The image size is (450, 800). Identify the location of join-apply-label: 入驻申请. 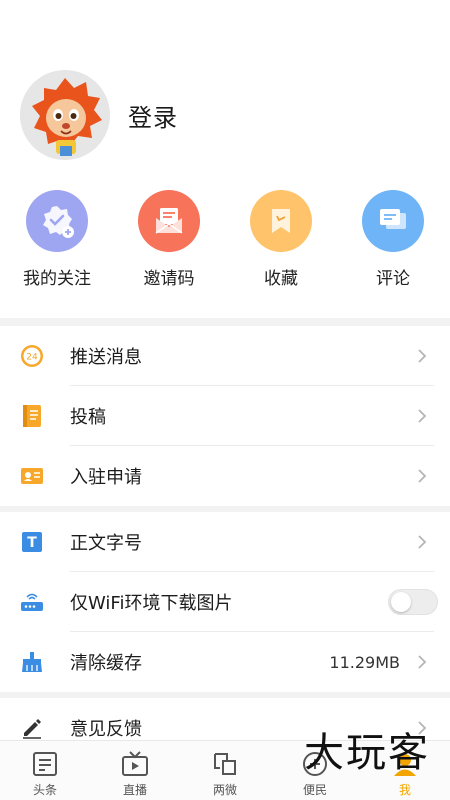
(106, 477).